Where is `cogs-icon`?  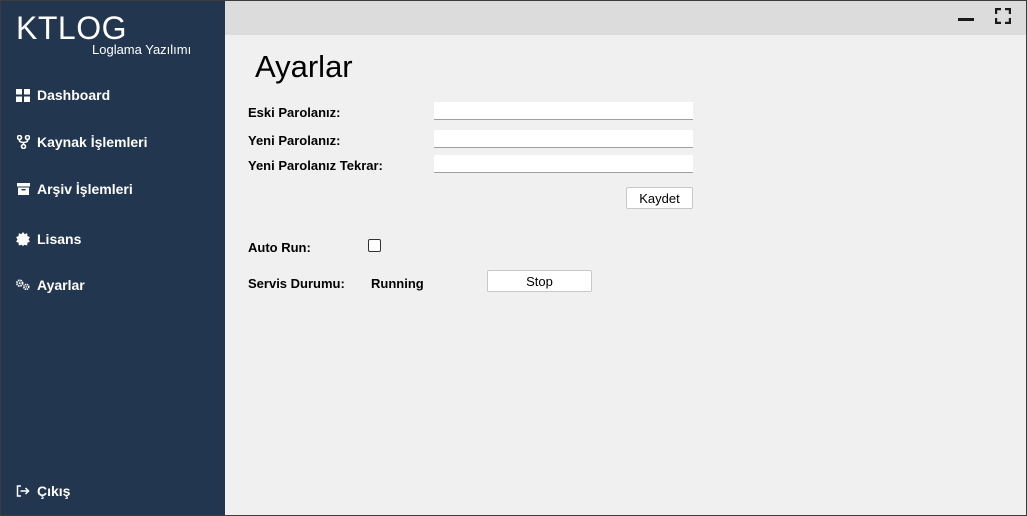
cogs-icon is located at coordinates (23, 285).